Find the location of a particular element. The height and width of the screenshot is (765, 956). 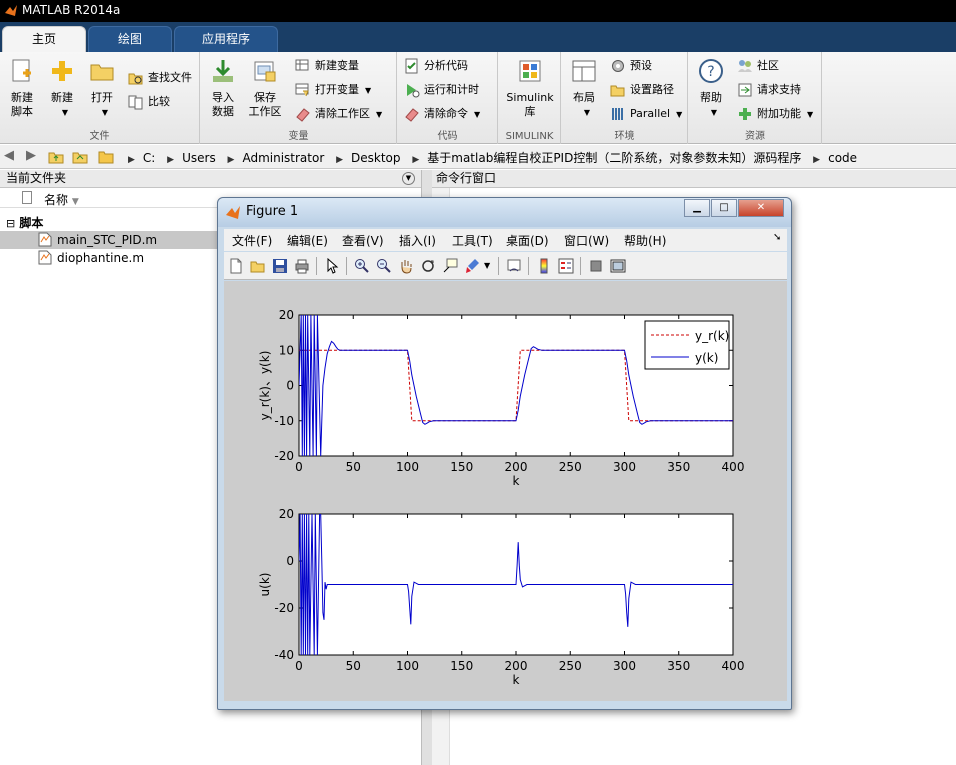

new-variable-icon is located at coordinates (302, 65).